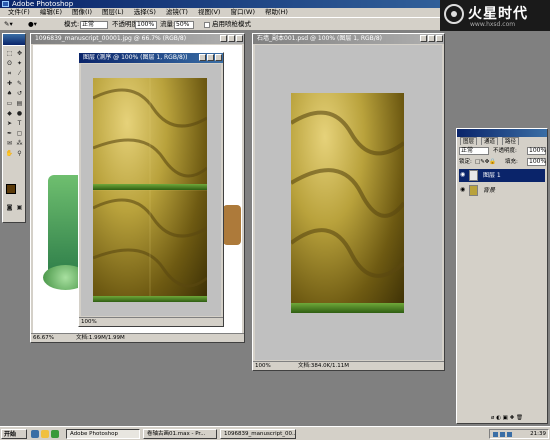 The width and height of the screenshot is (550, 440). I want to click on brush-tool-icon: ✎▾, so click(8, 24).